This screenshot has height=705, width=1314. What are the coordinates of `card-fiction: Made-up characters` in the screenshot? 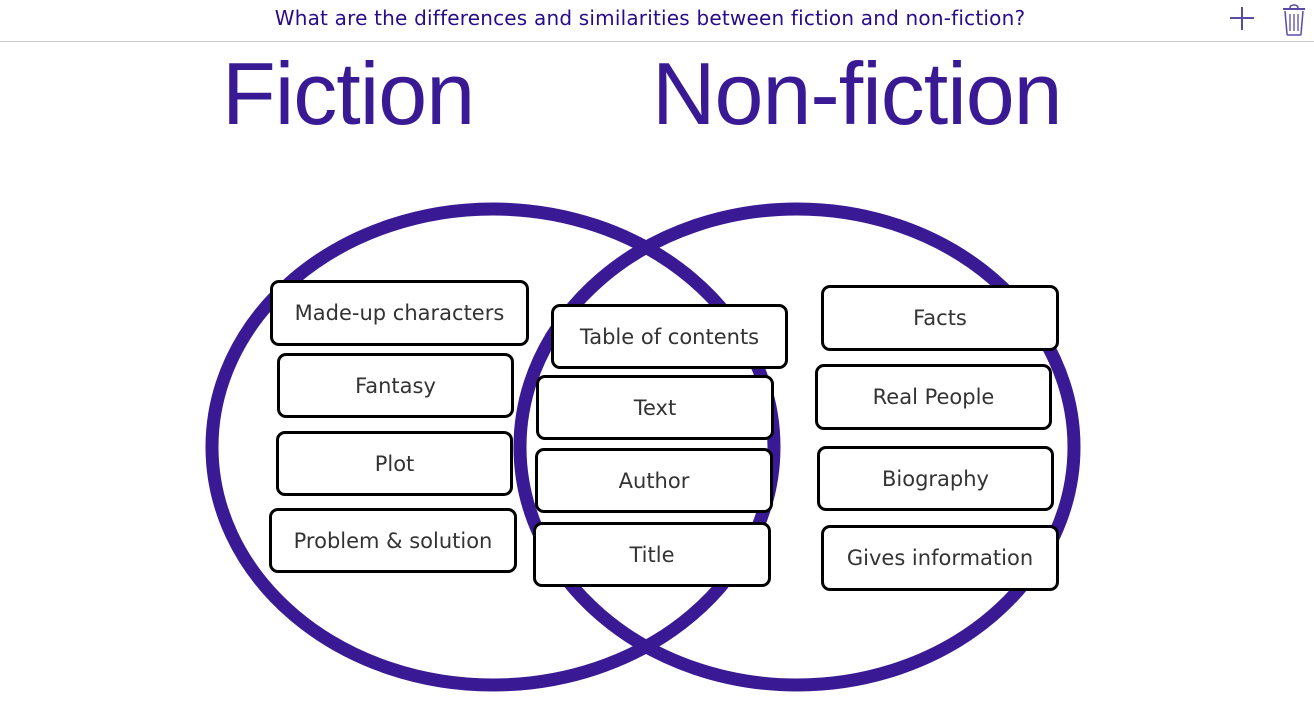 It's located at (399, 313).